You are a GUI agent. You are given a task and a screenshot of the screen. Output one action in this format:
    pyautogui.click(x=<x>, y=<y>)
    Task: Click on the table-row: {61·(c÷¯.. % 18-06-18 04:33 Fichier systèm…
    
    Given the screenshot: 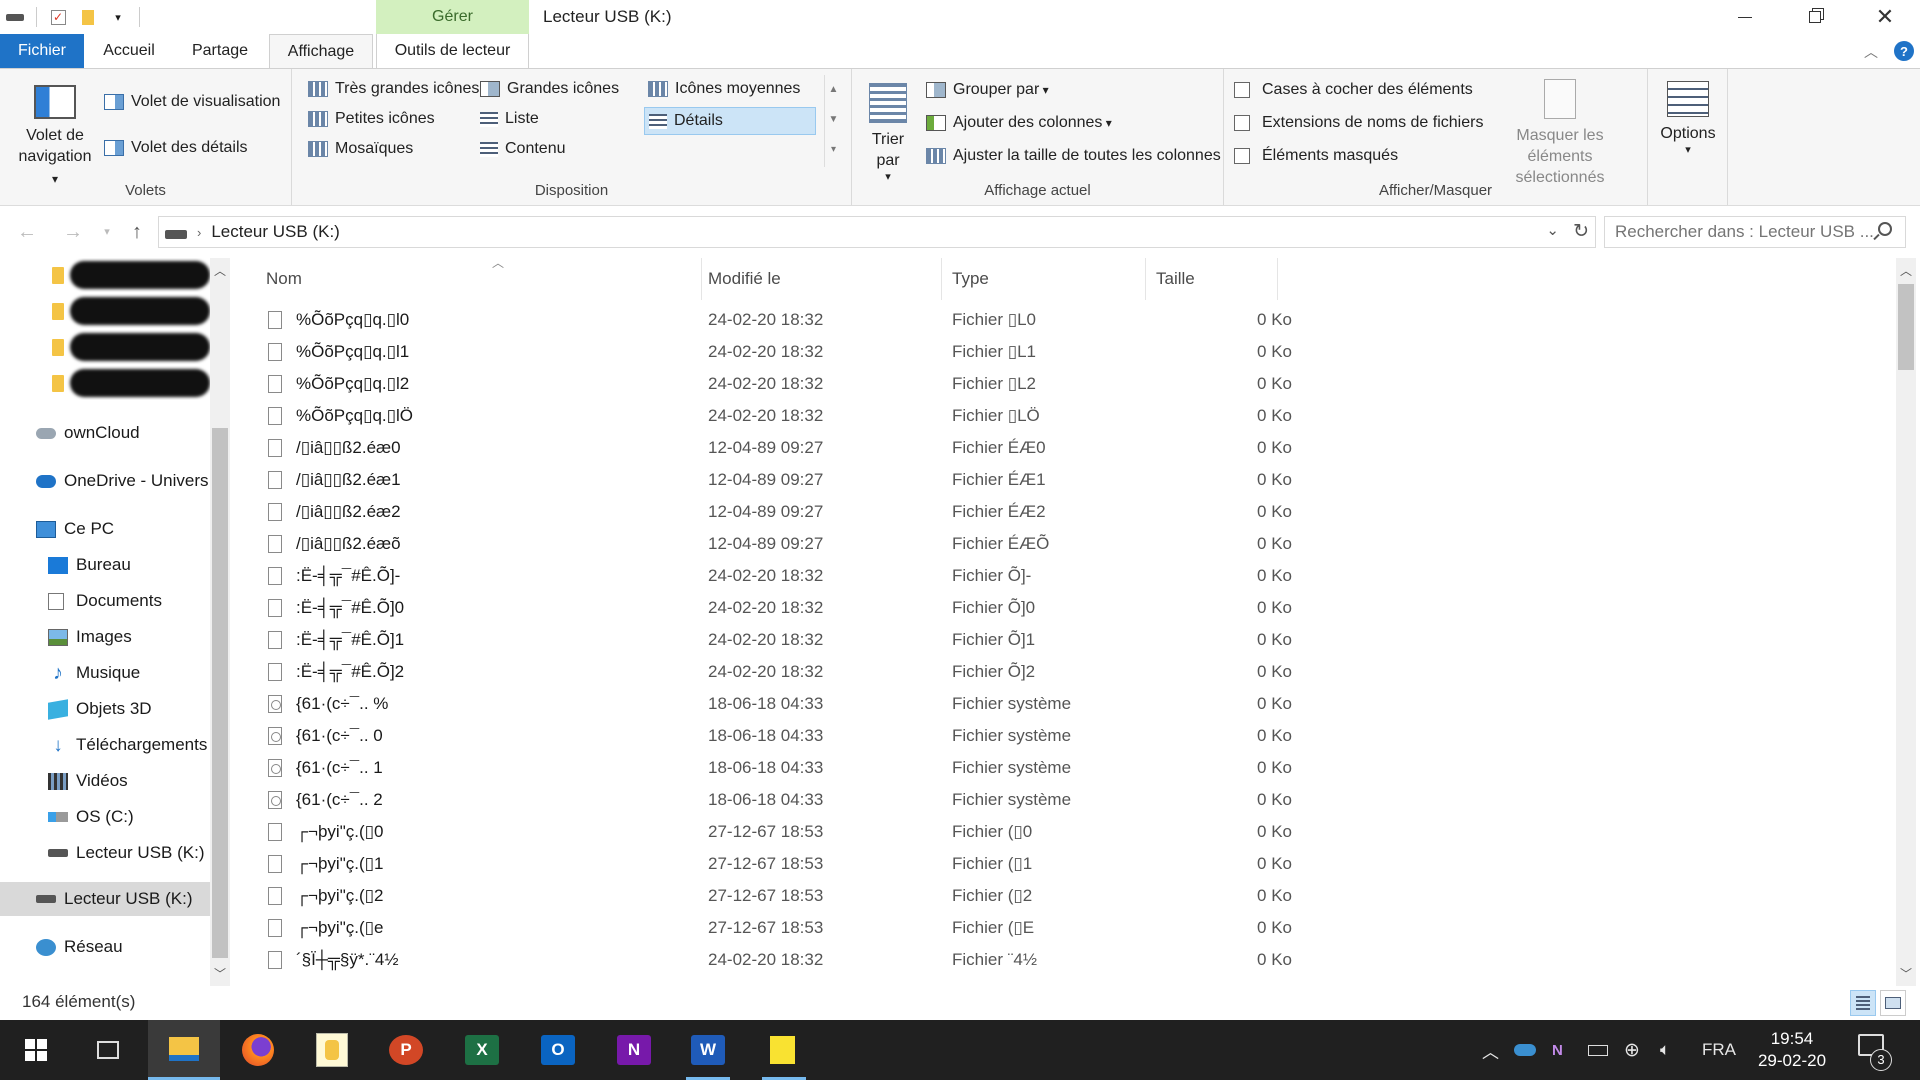 What is the action you would take?
    pyautogui.click(x=885, y=704)
    